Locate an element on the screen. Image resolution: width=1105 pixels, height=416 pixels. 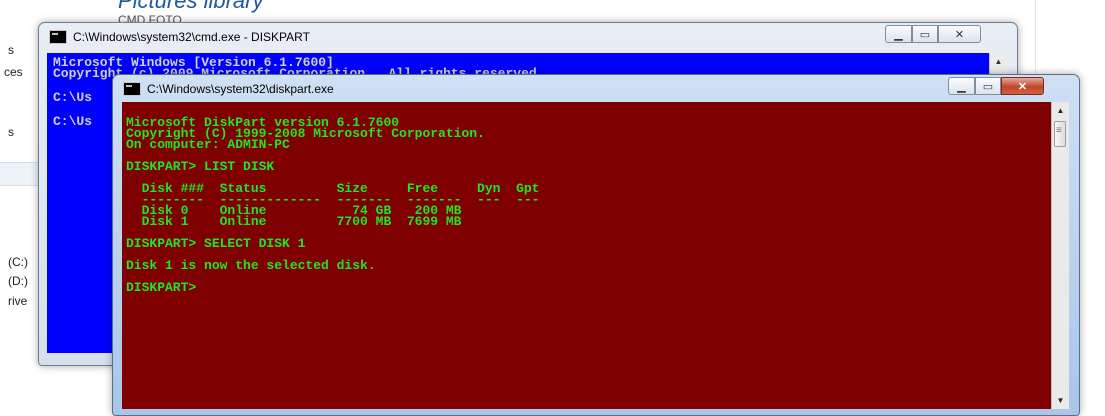
console-prompt: DISKPART> is located at coordinates (332, 287).